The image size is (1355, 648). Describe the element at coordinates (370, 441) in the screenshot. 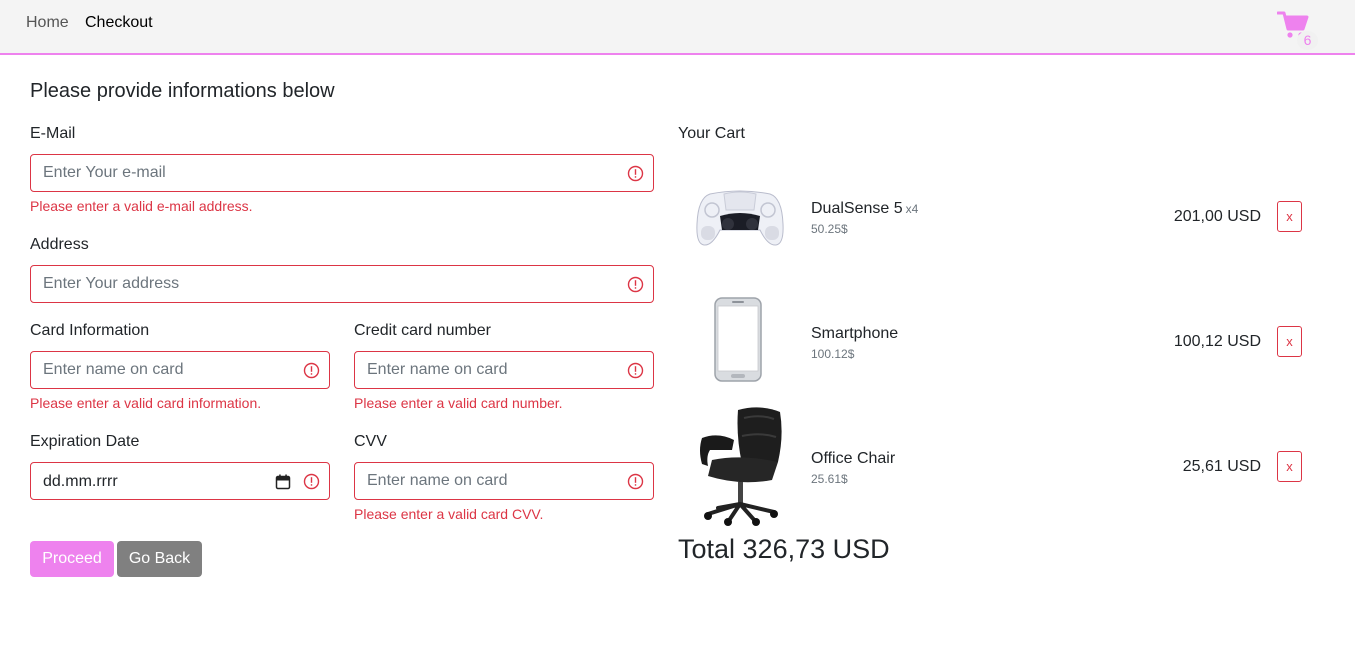

I see `cvv-label: CVV` at that location.